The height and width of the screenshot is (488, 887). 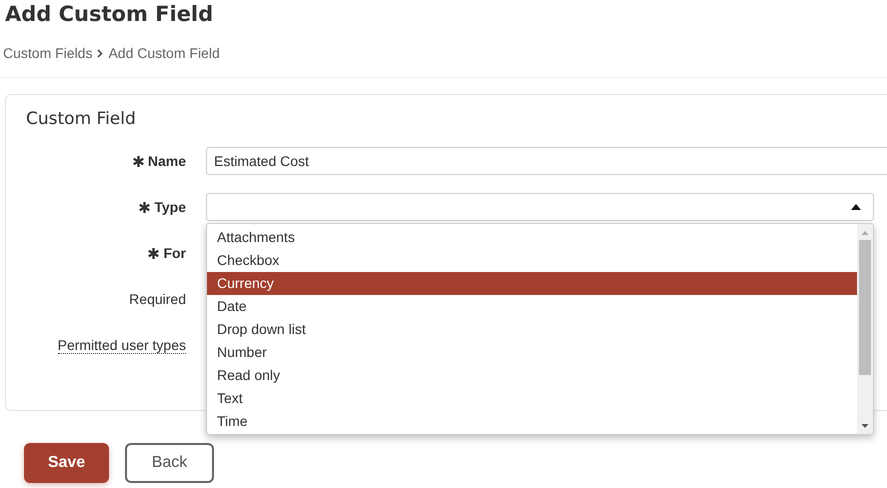 I want to click on field-label: Type, so click(x=170, y=207).